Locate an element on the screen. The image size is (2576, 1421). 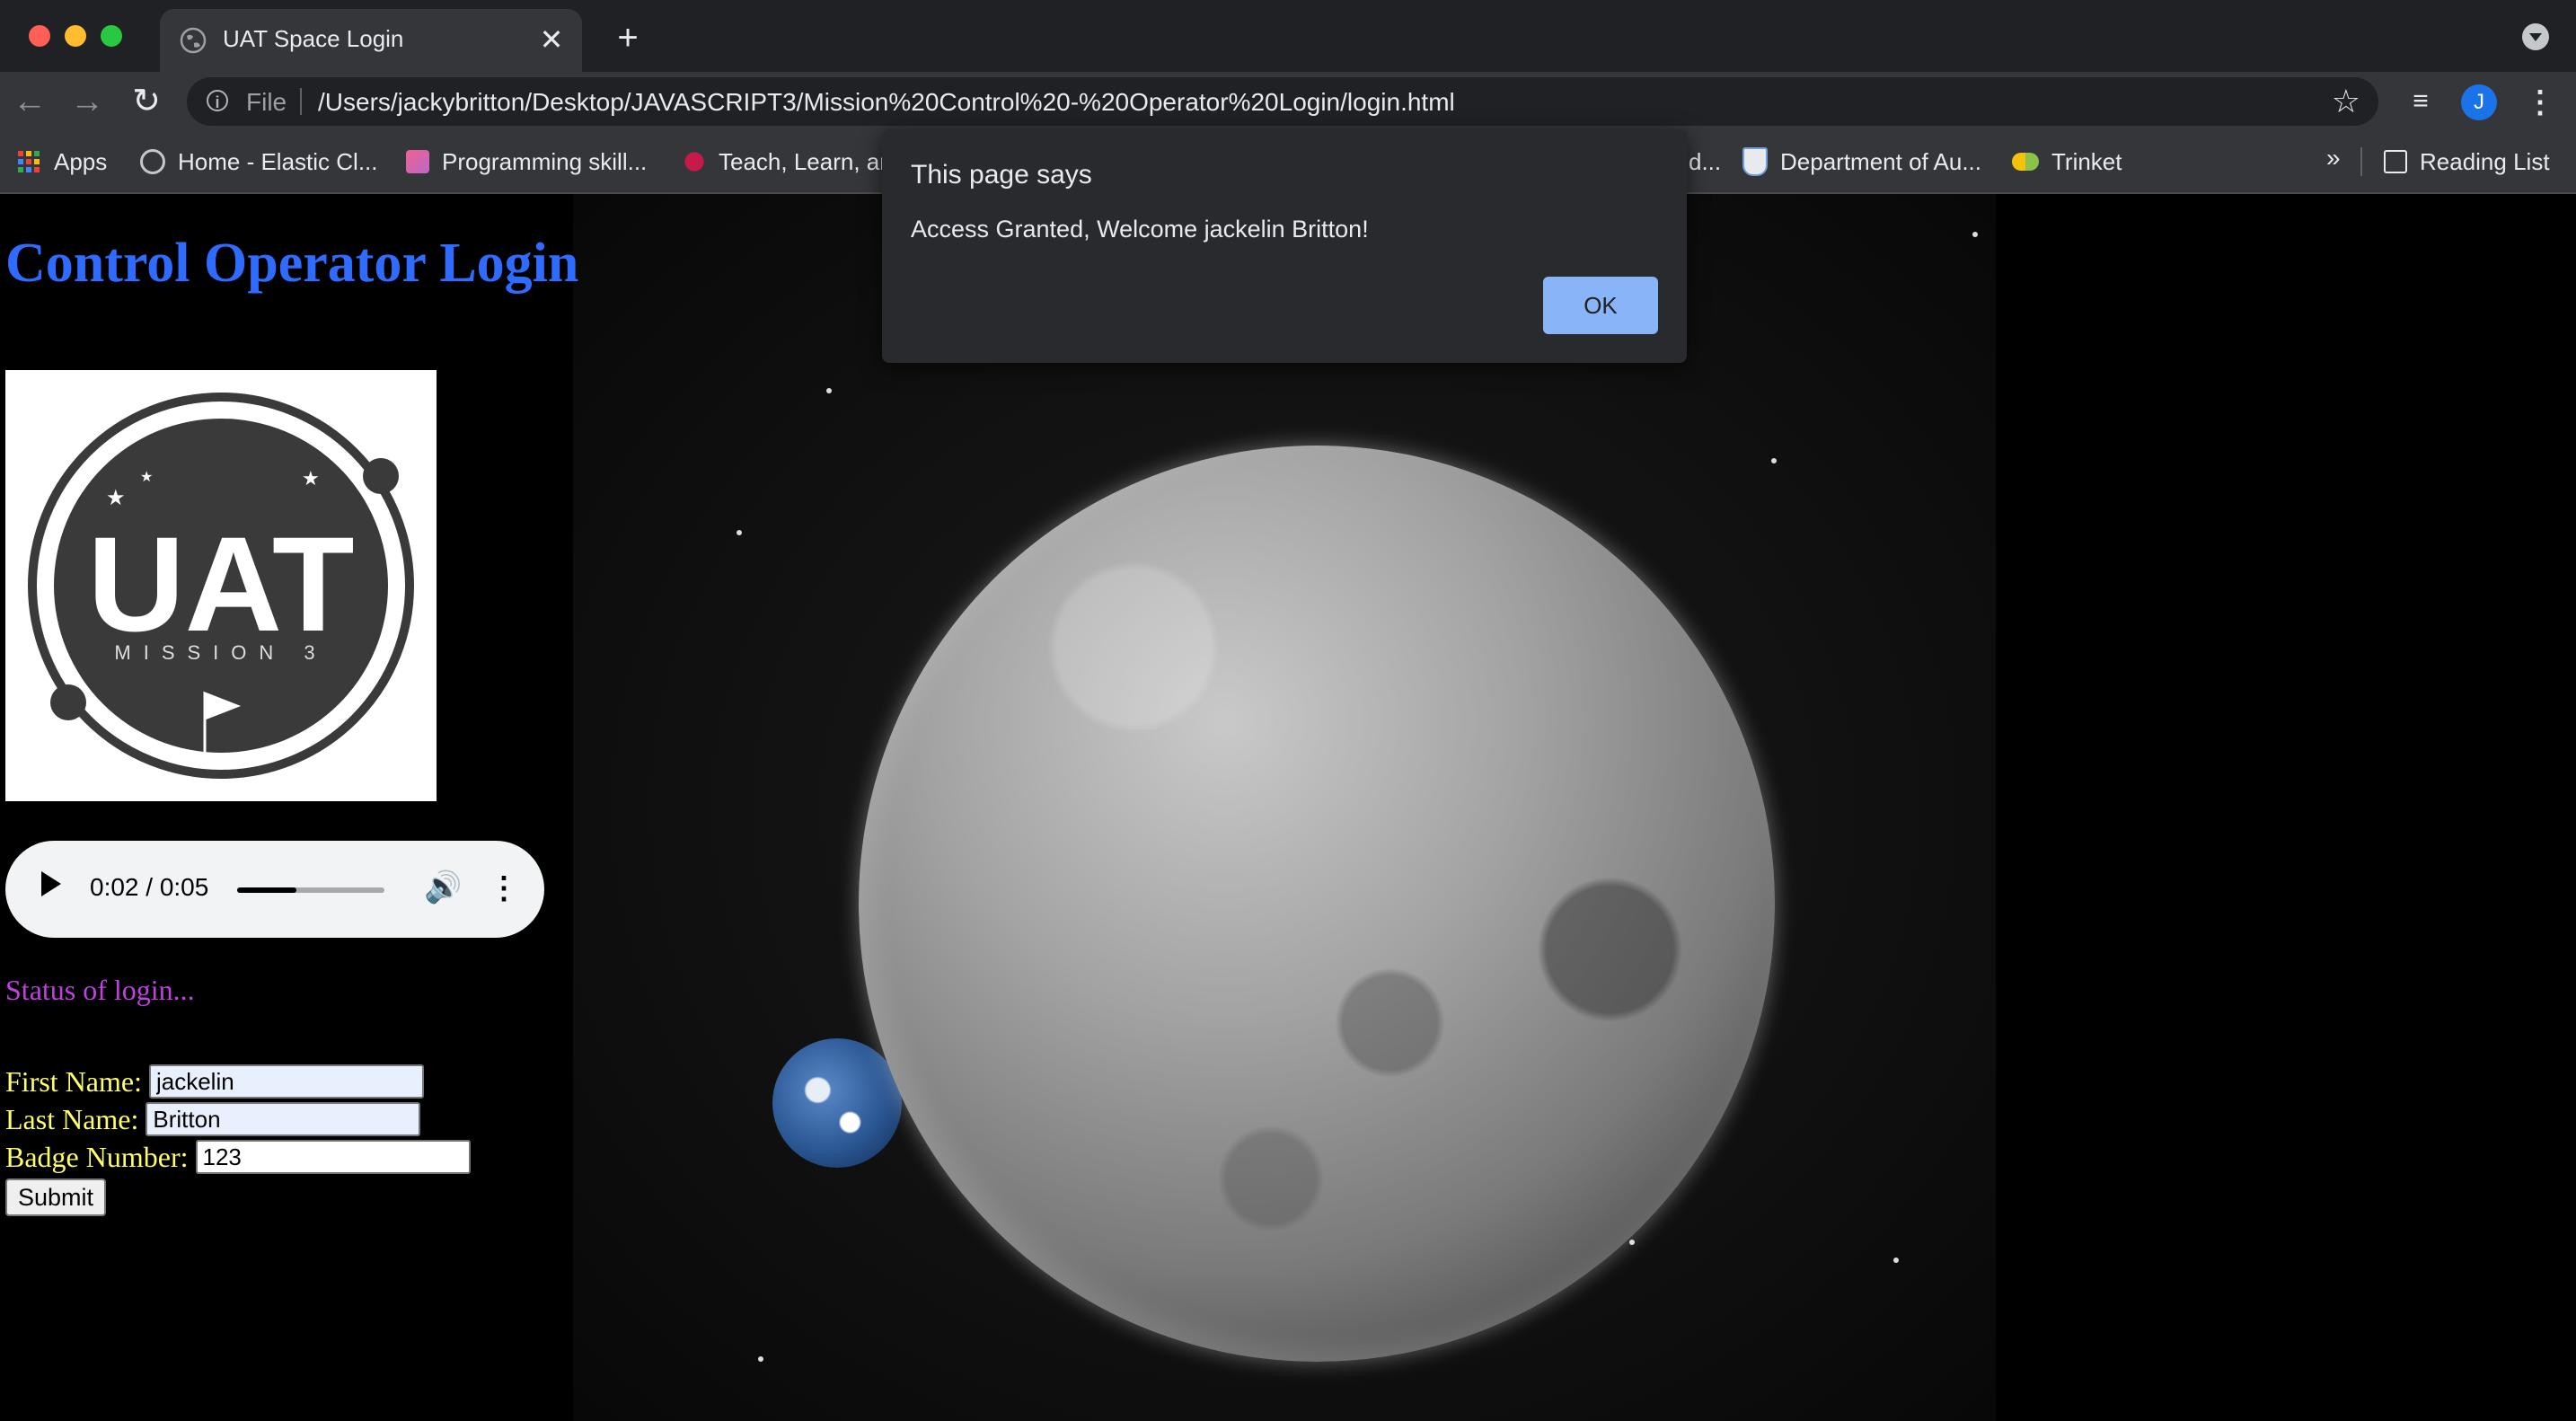
badge-number-row: Badge Number: is located at coordinates (238, 1157).